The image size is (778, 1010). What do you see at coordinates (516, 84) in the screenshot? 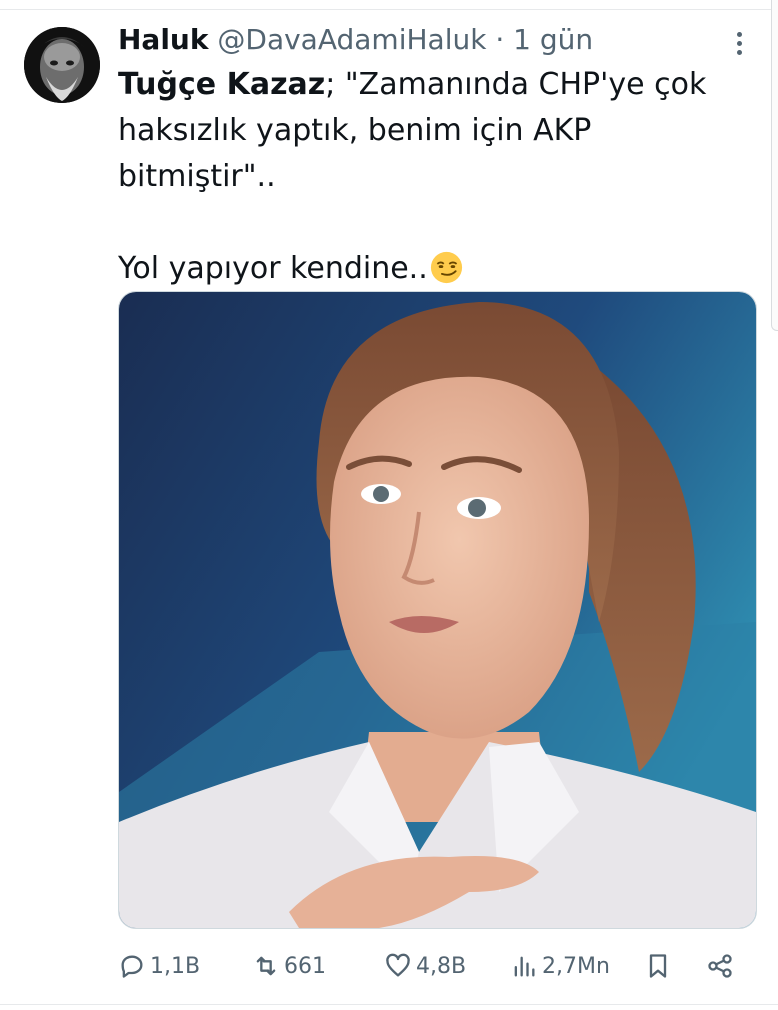
I see `tweet-line-1-rest: ; "Zamanında CHP'ye çok` at bounding box center [516, 84].